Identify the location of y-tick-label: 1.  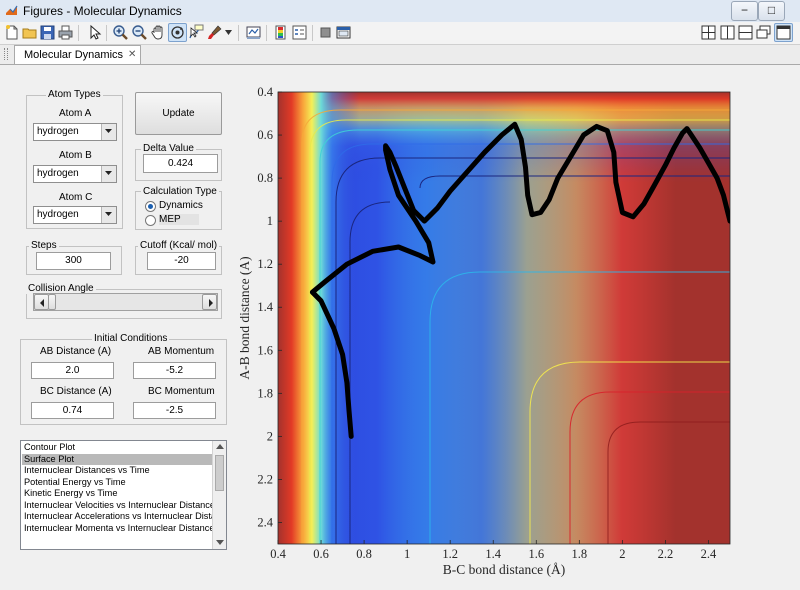
(270, 221).